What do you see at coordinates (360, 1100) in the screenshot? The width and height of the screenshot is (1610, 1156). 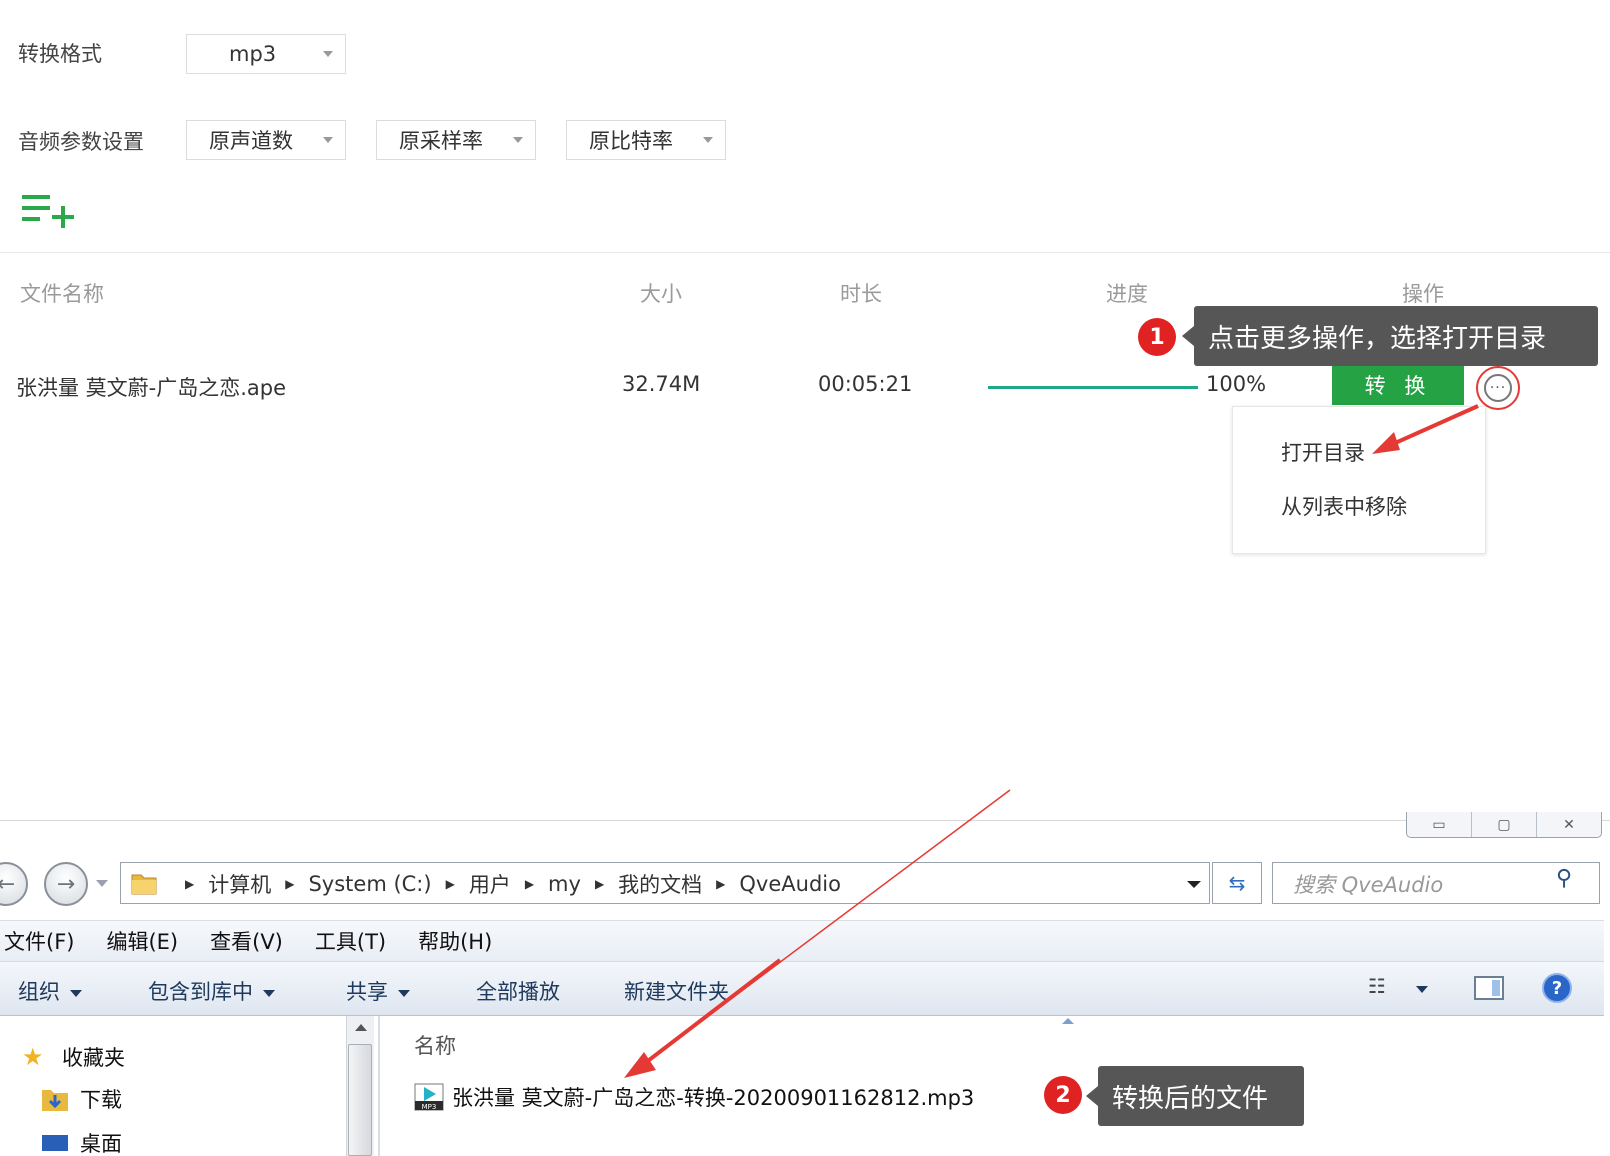 I see `scrollbar-thumb` at bounding box center [360, 1100].